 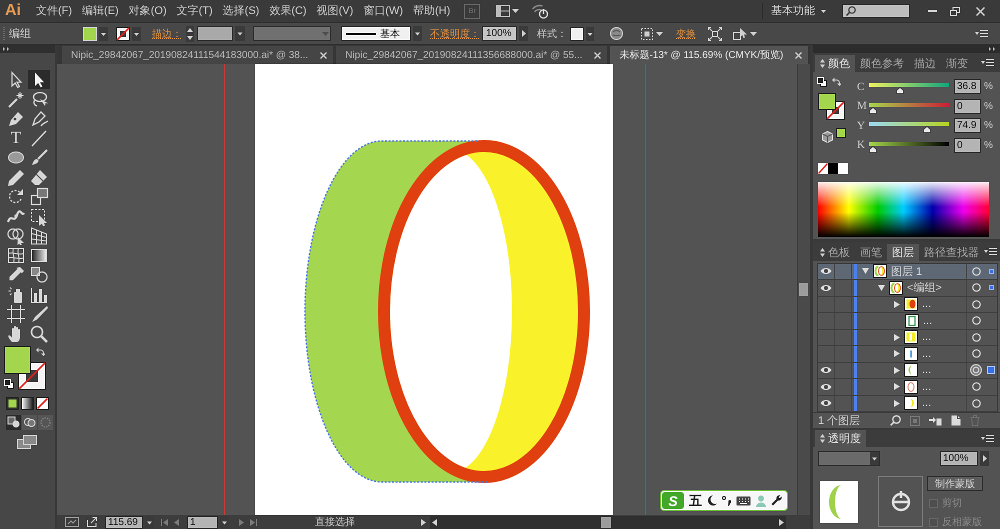 What do you see at coordinates (955, 483) in the screenshot?
I see `make-mask-button: 制作蒙版` at bounding box center [955, 483].